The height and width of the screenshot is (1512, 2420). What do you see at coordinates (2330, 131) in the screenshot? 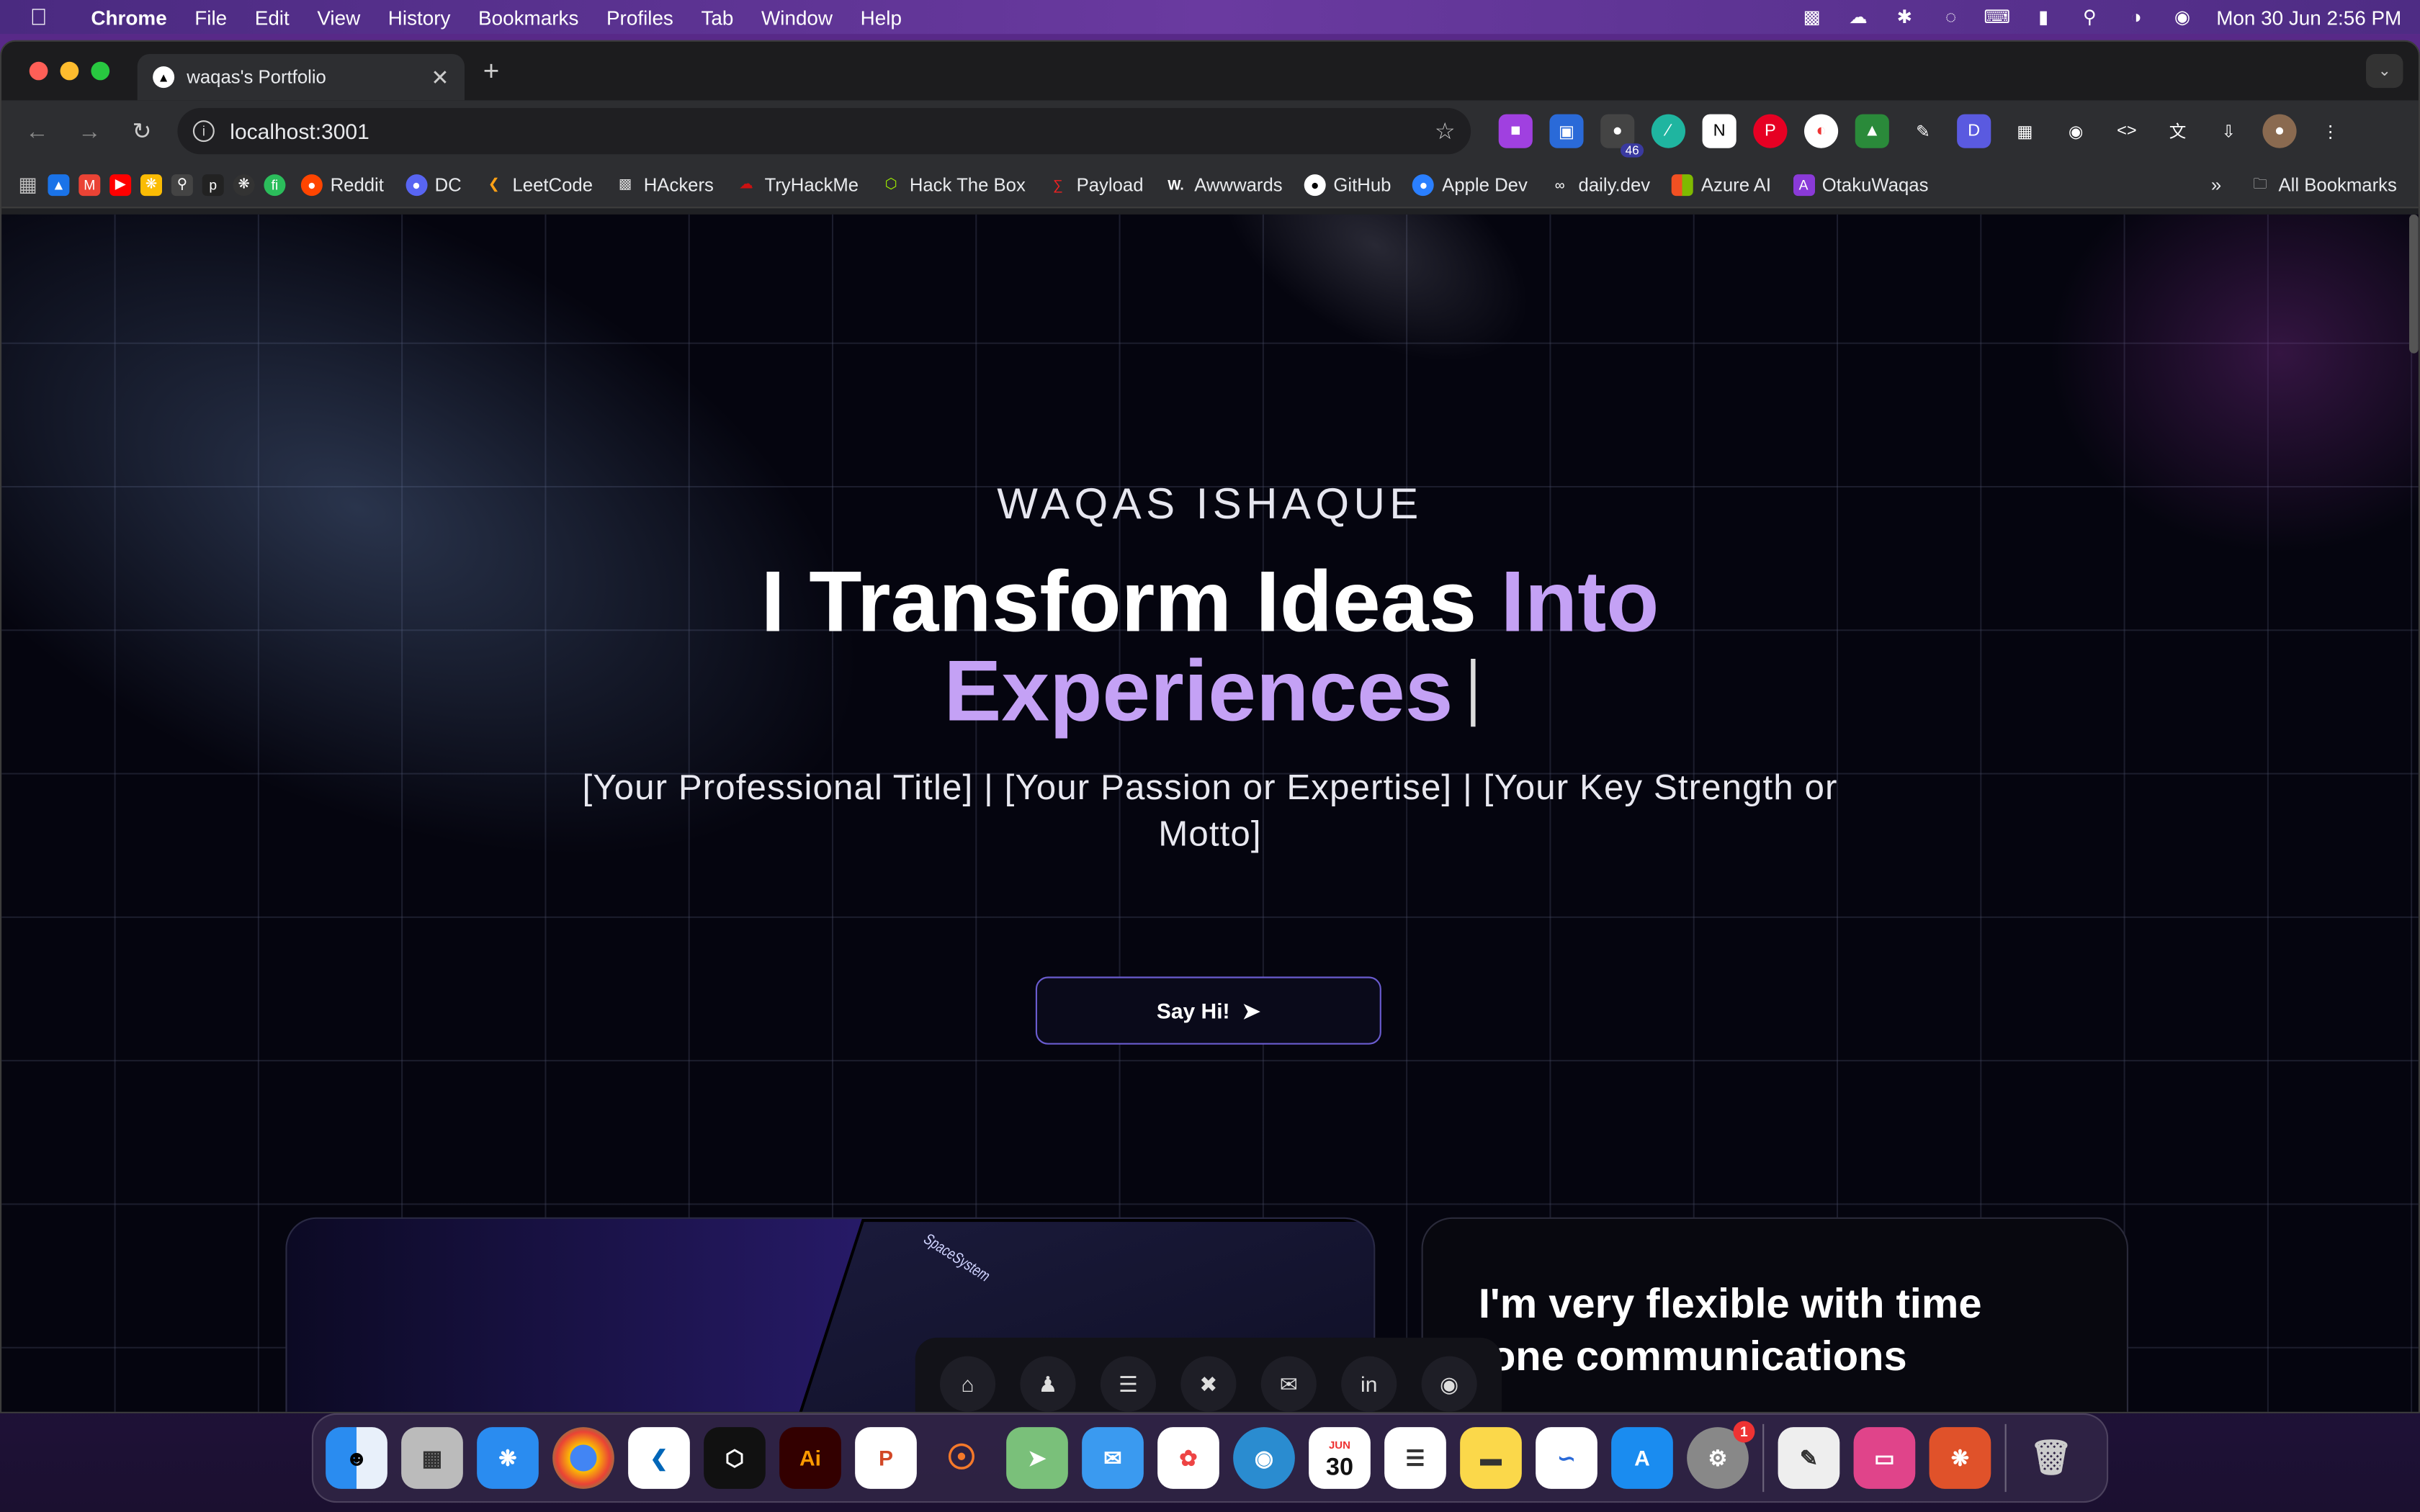
I see `chrome-menu-icon: ⋮` at bounding box center [2330, 131].